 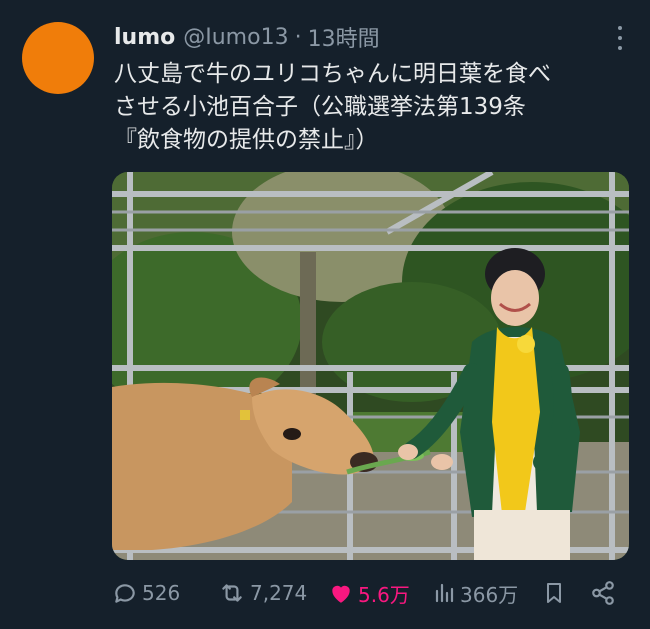 I want to click on tweet-actions: 526 7,274 5.6万 366万, so click(x=372, y=593).